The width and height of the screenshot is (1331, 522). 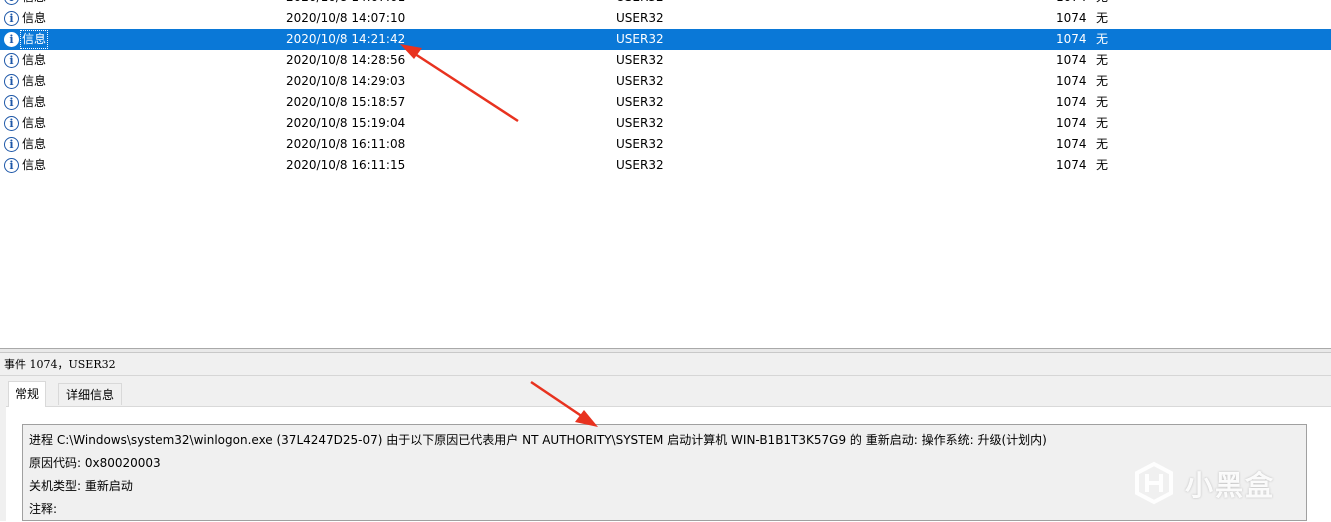 I want to click on watermark: 小黑盒, so click(x=1217, y=483).